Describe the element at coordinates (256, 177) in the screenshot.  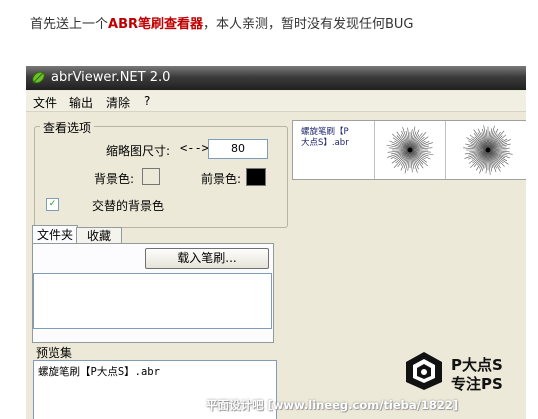
I see `fg-color-swatch` at that location.